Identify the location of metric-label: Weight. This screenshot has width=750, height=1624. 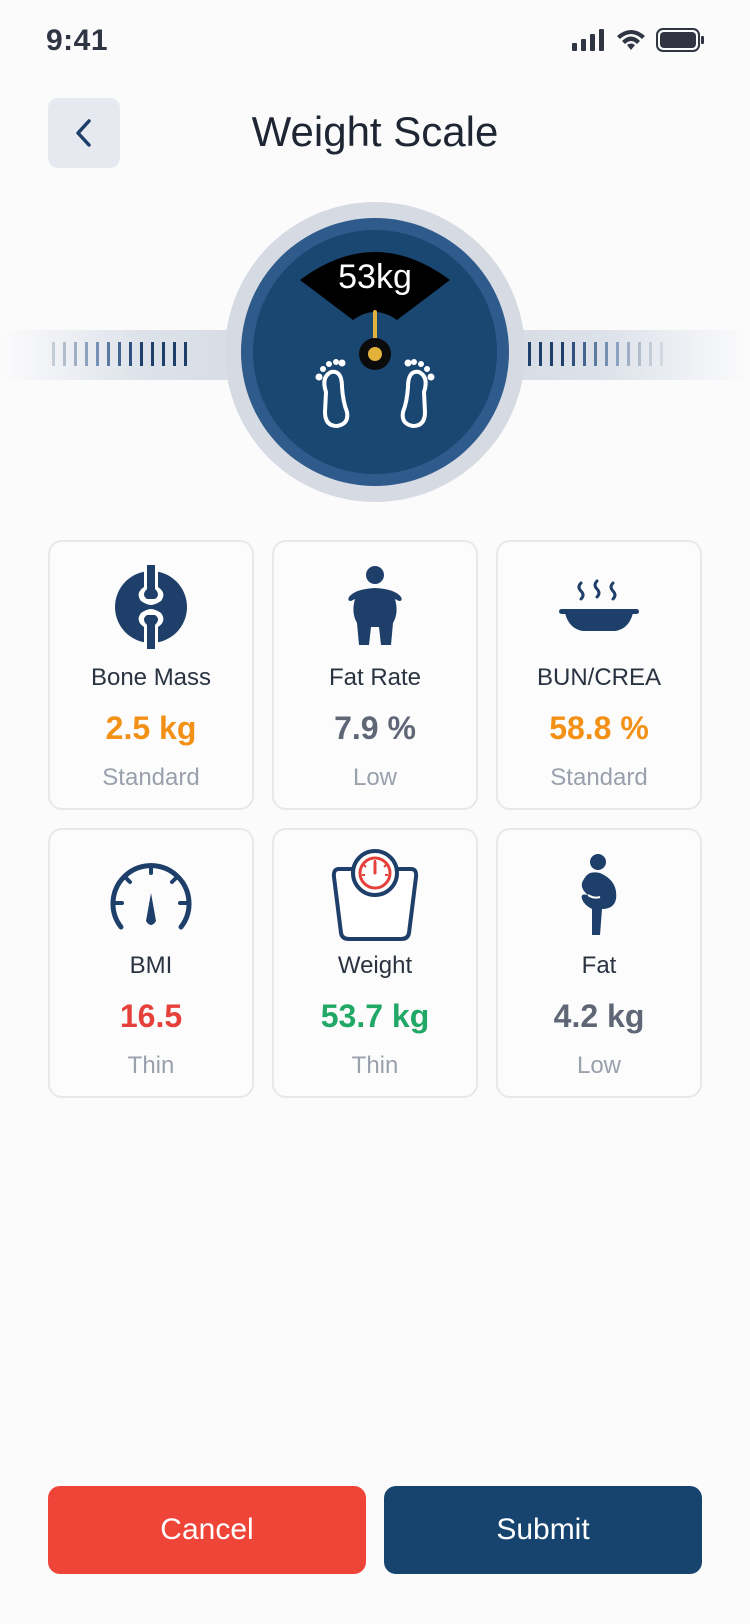
(375, 965).